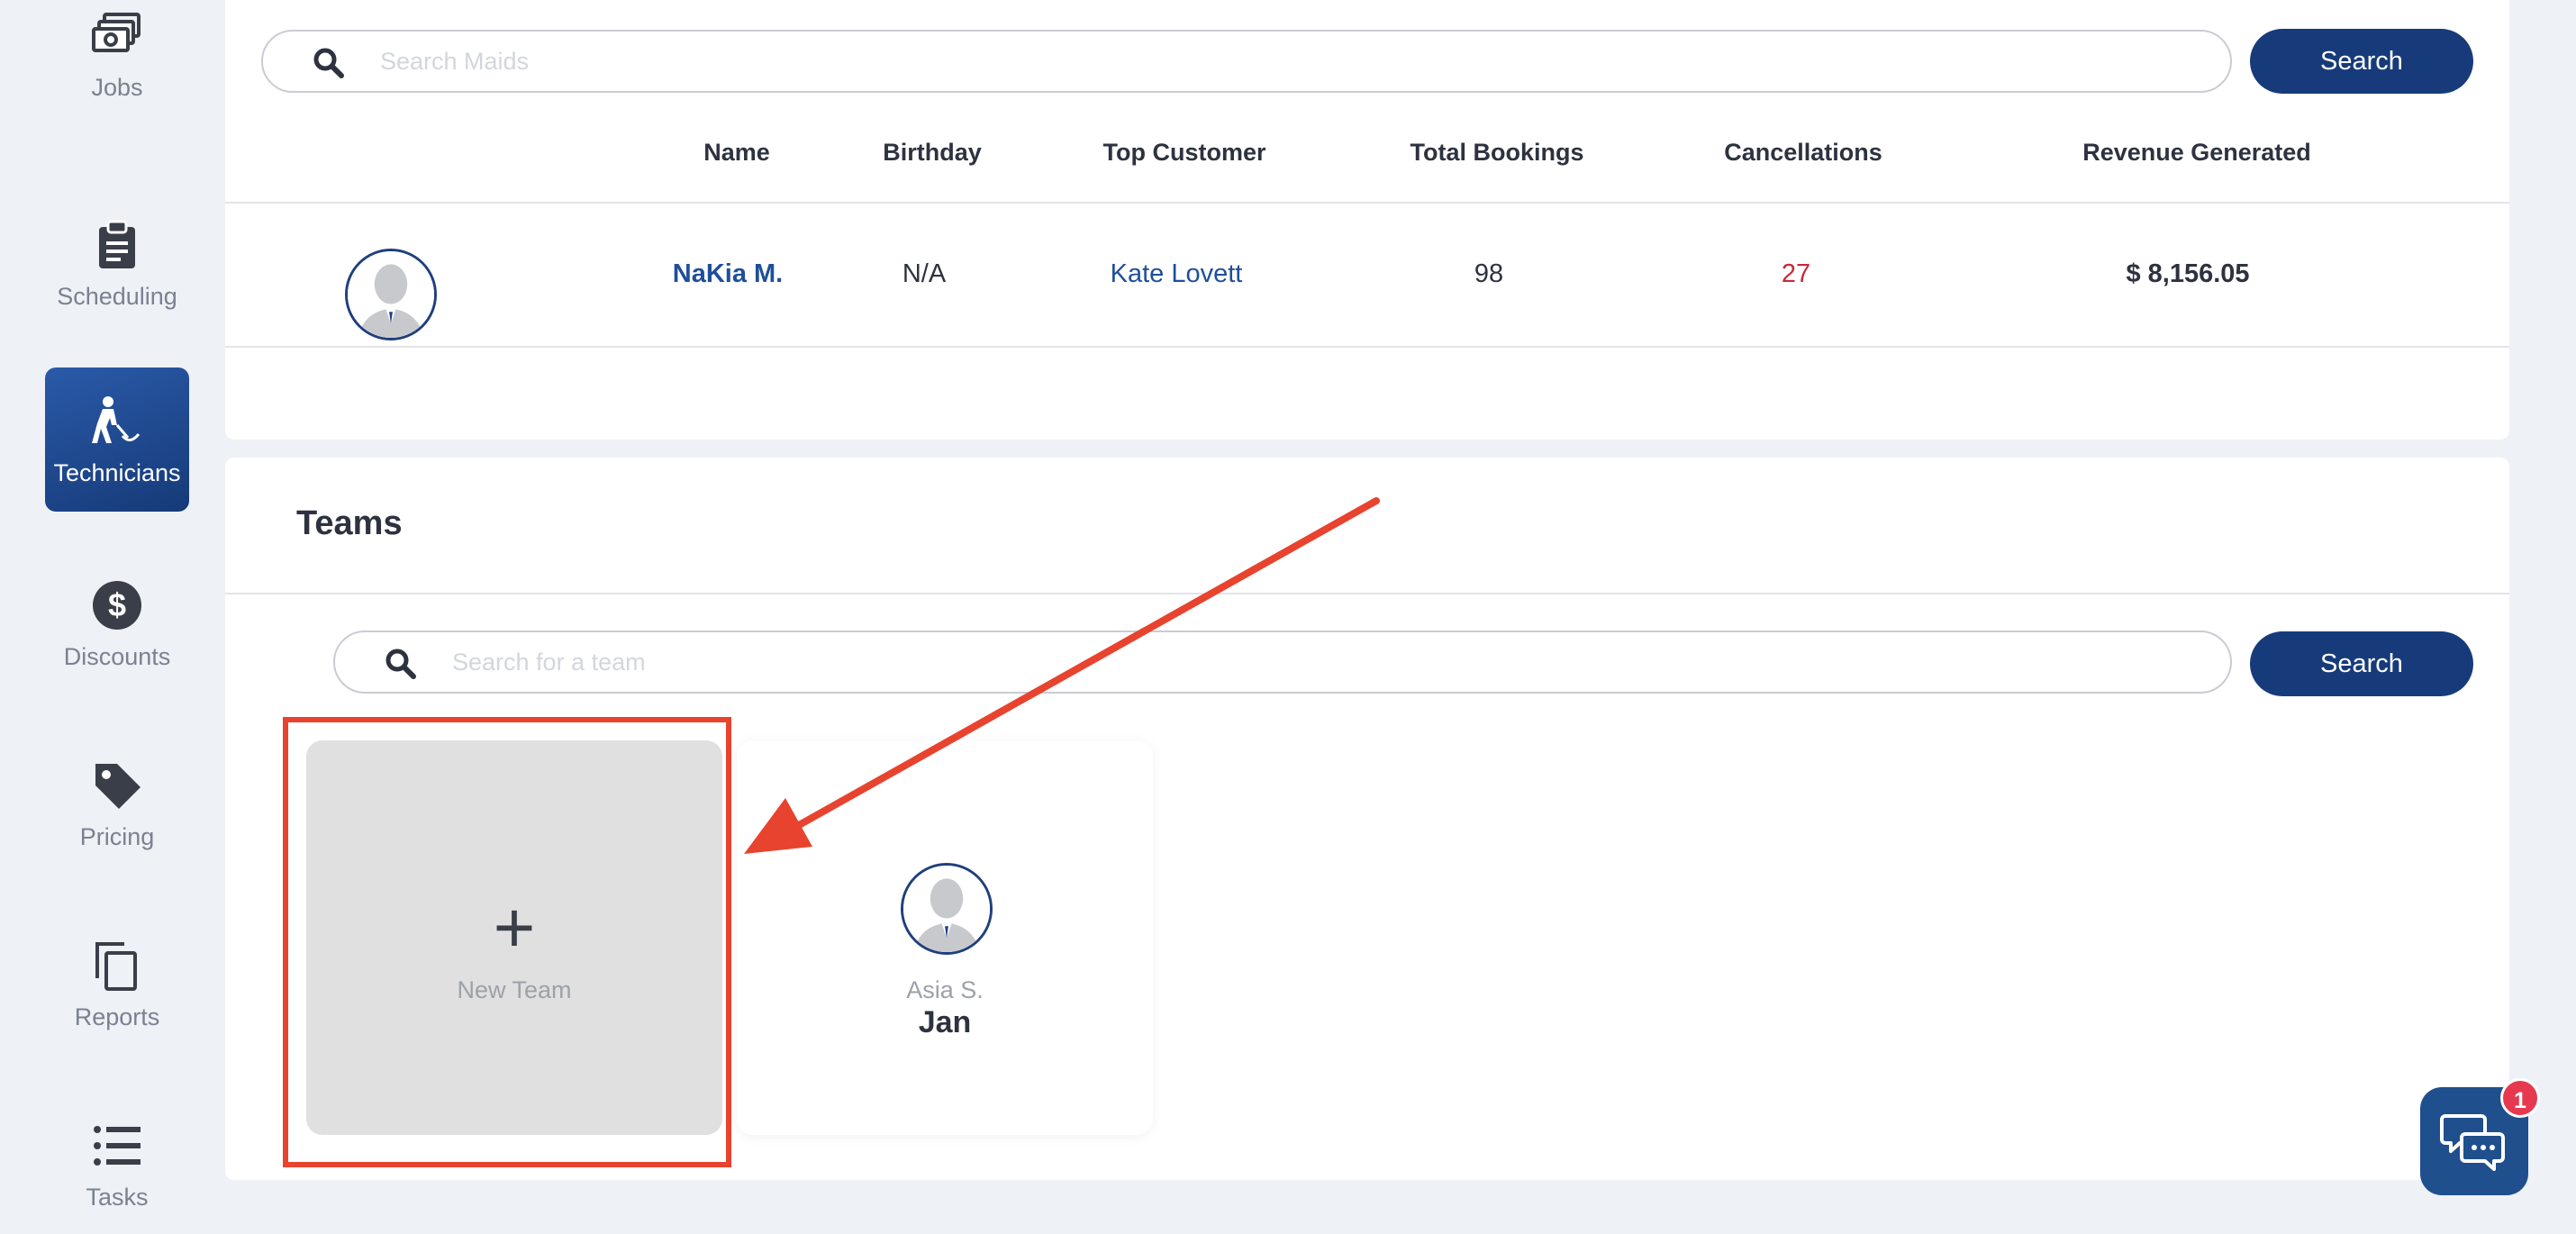 The image size is (2576, 1234). I want to click on tag-icon, so click(117, 785).